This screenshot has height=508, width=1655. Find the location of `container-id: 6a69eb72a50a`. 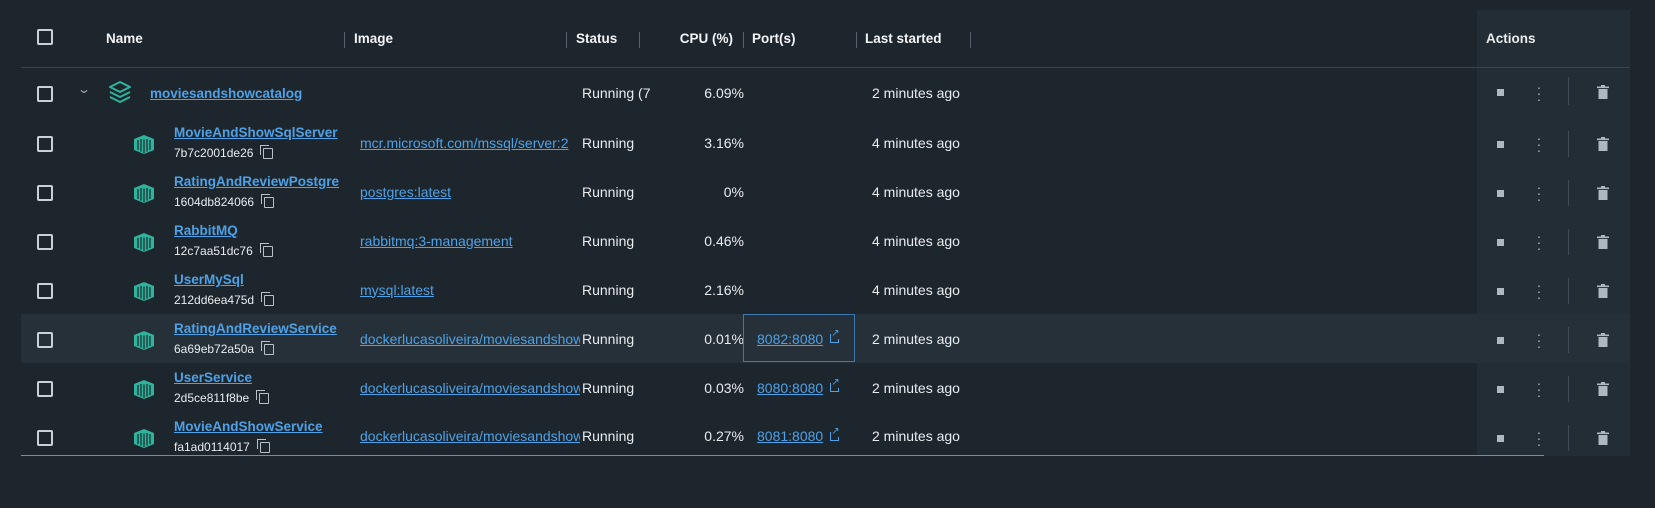

container-id: 6a69eb72a50a is located at coordinates (255, 348).